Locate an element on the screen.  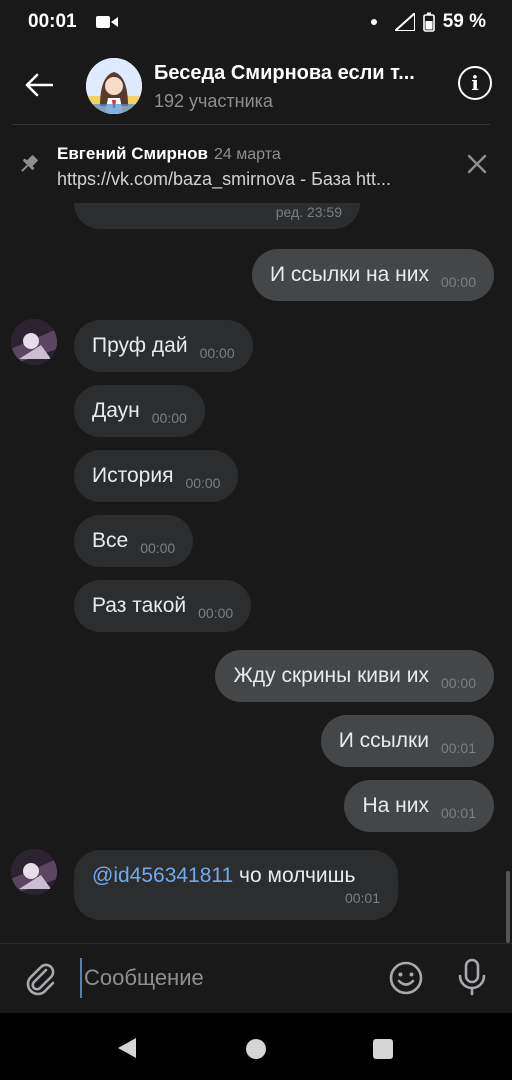
message-bubble-incoming: @id456341811 чо молчишь 00:01 is located at coordinates (236, 885).